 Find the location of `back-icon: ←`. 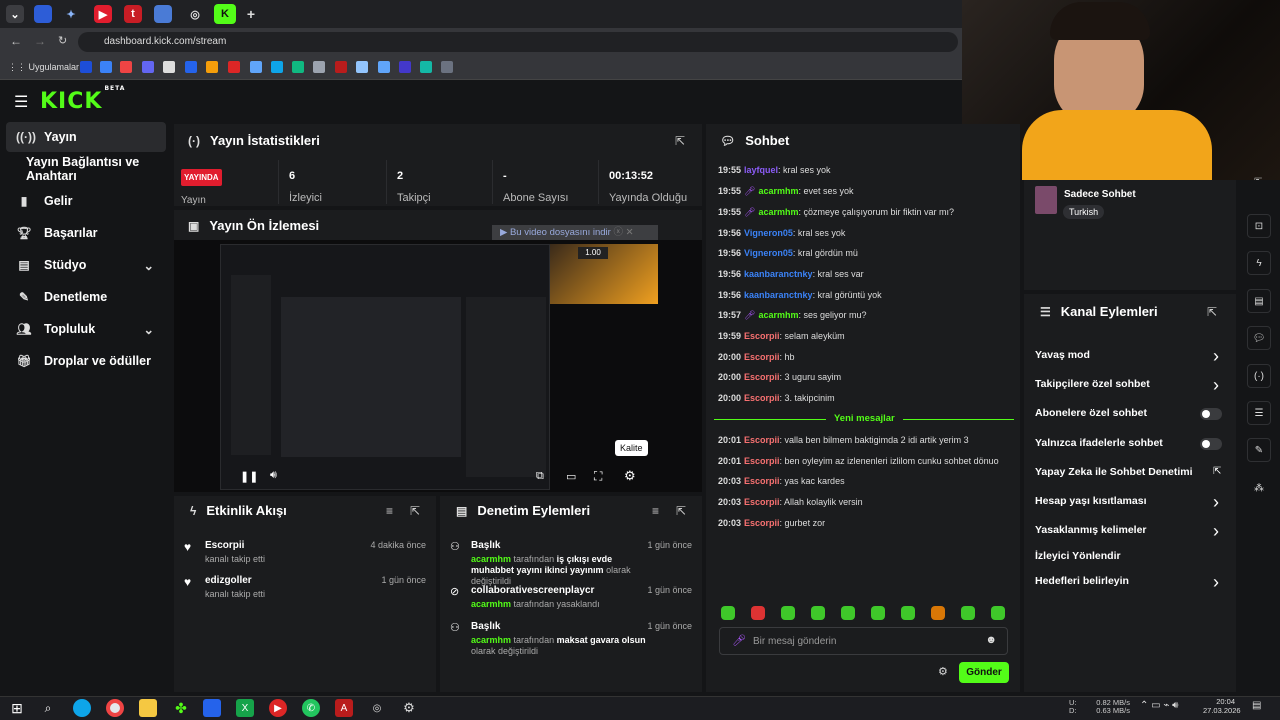

back-icon: ← is located at coordinates (16, 41).